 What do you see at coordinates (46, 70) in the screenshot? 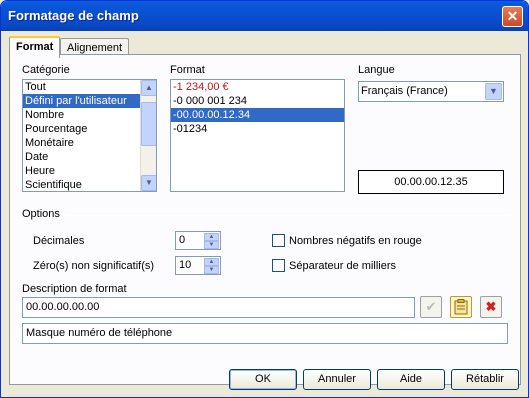
I see `category-label: Catégorie` at bounding box center [46, 70].